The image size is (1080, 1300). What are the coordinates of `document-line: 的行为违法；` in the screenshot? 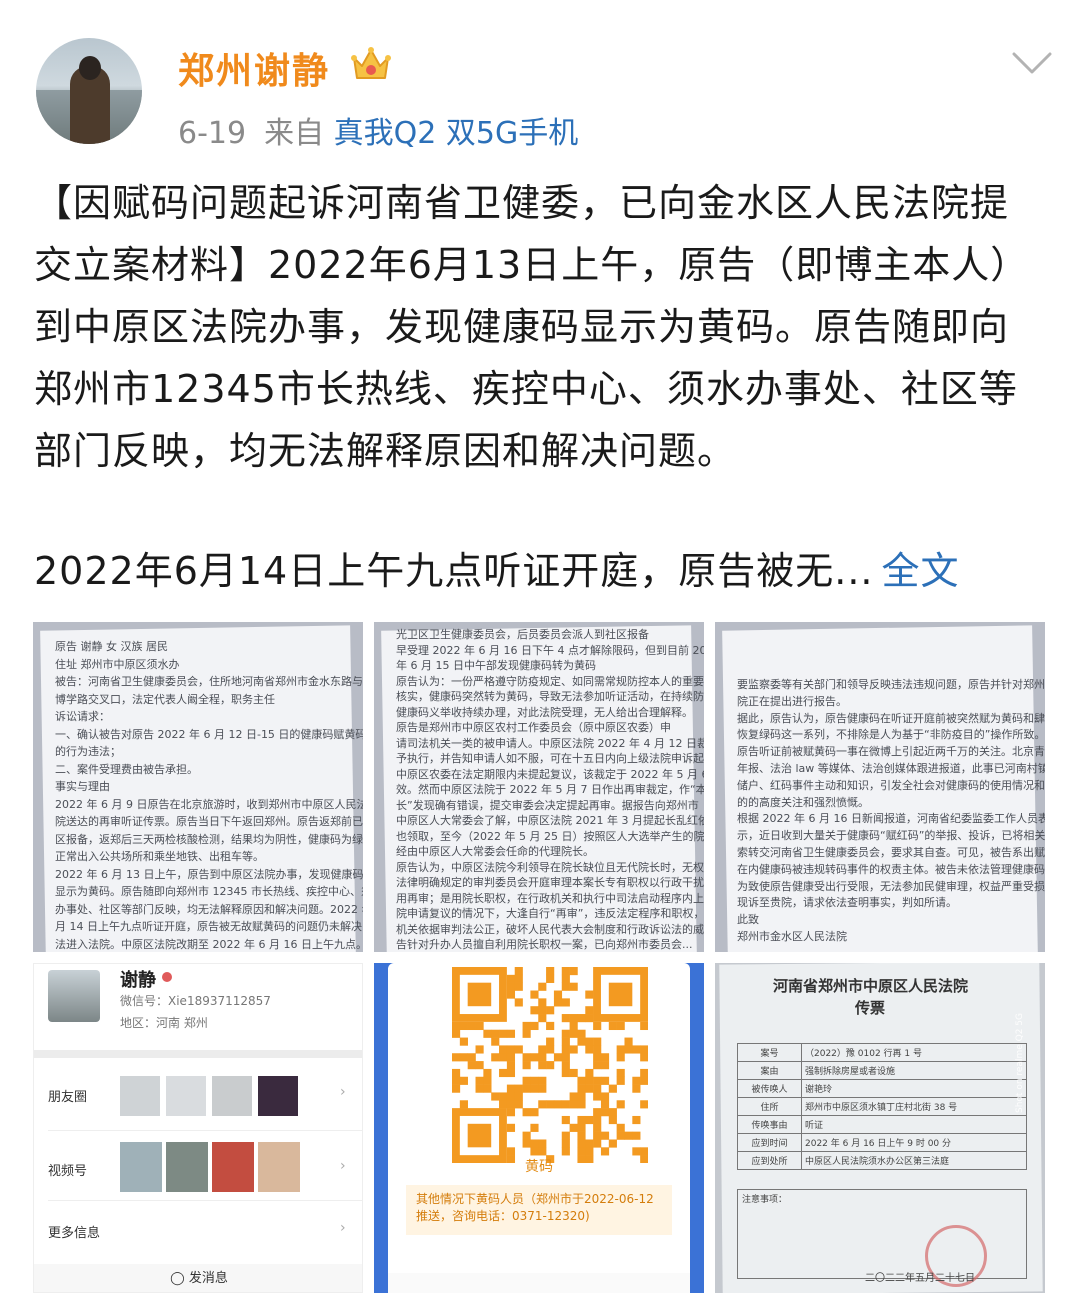 It's located at (88, 751).